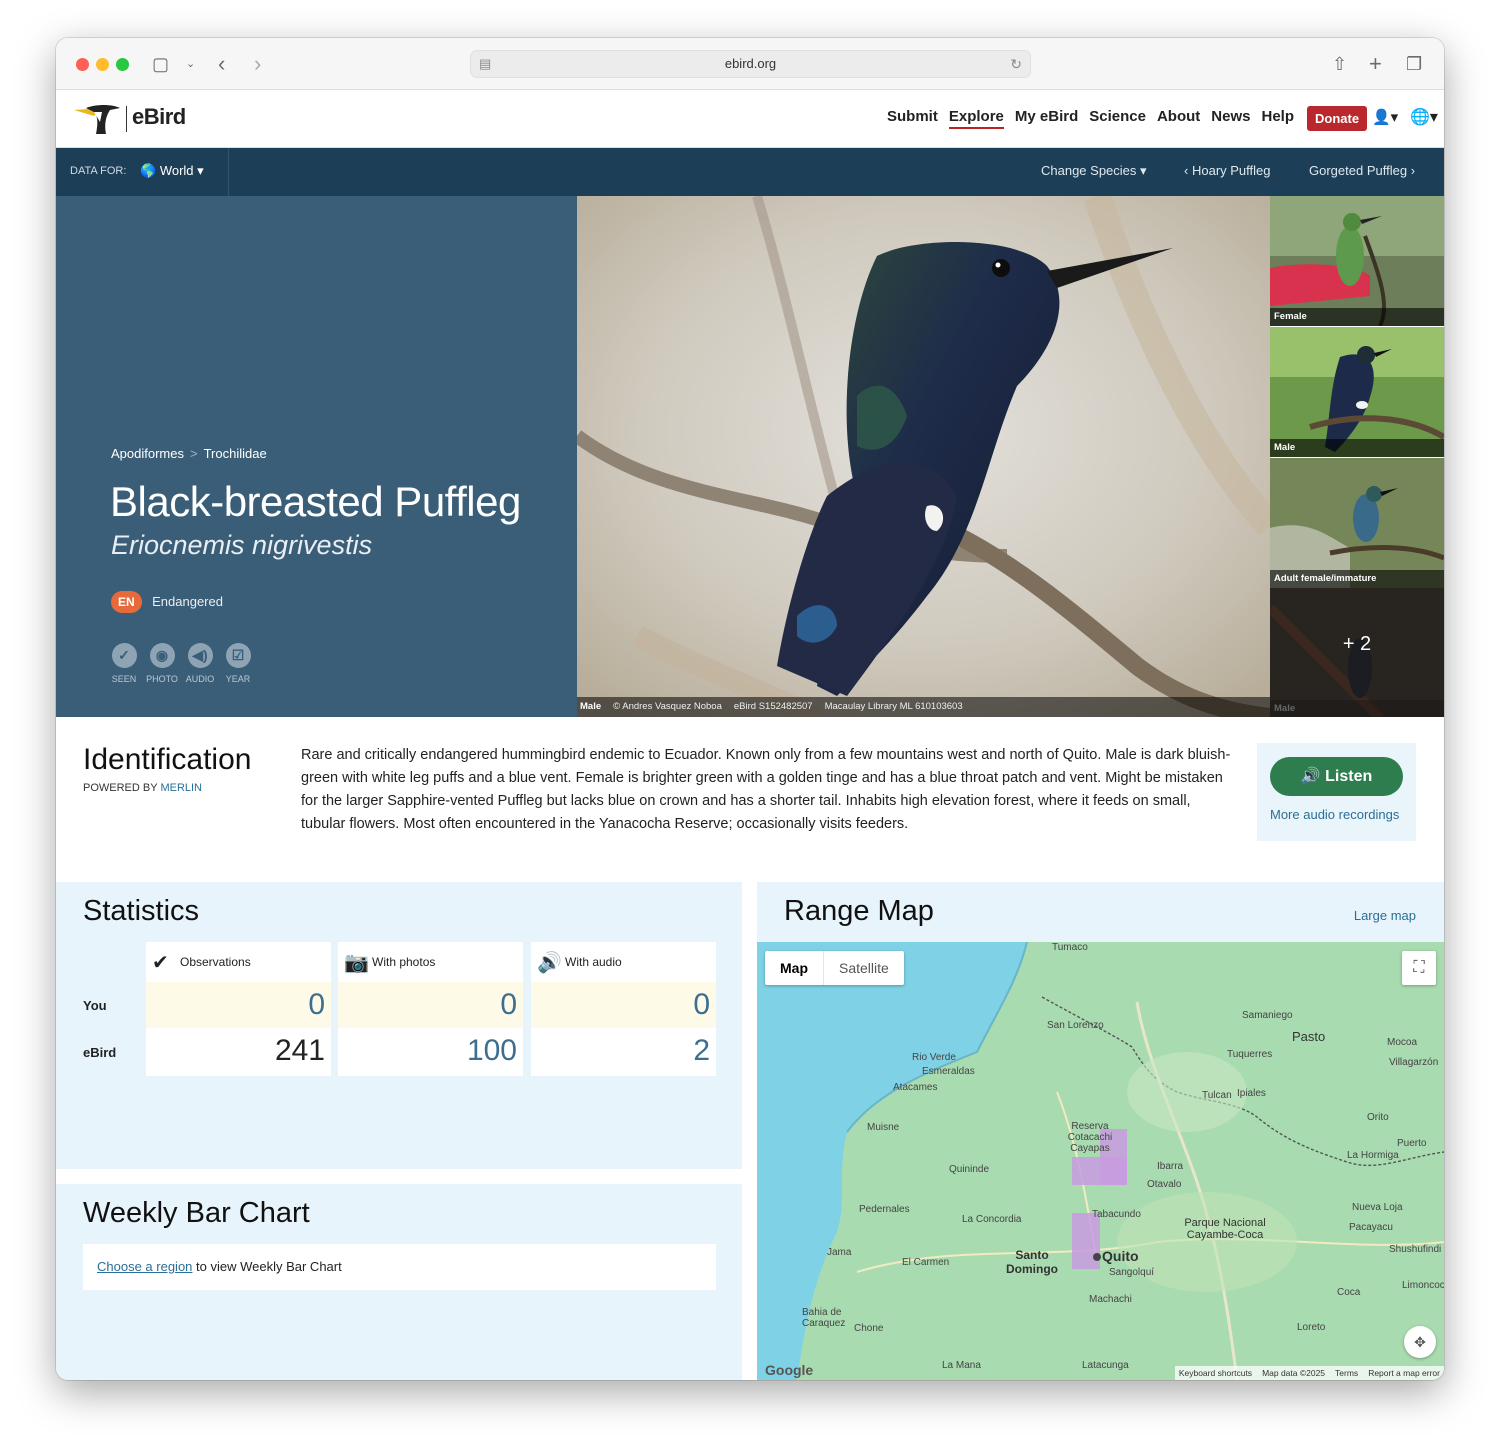 Image resolution: width=1500 pixels, height=1455 pixels. What do you see at coordinates (1357, 392) in the screenshot?
I see `thumbnail-2: Male` at bounding box center [1357, 392].